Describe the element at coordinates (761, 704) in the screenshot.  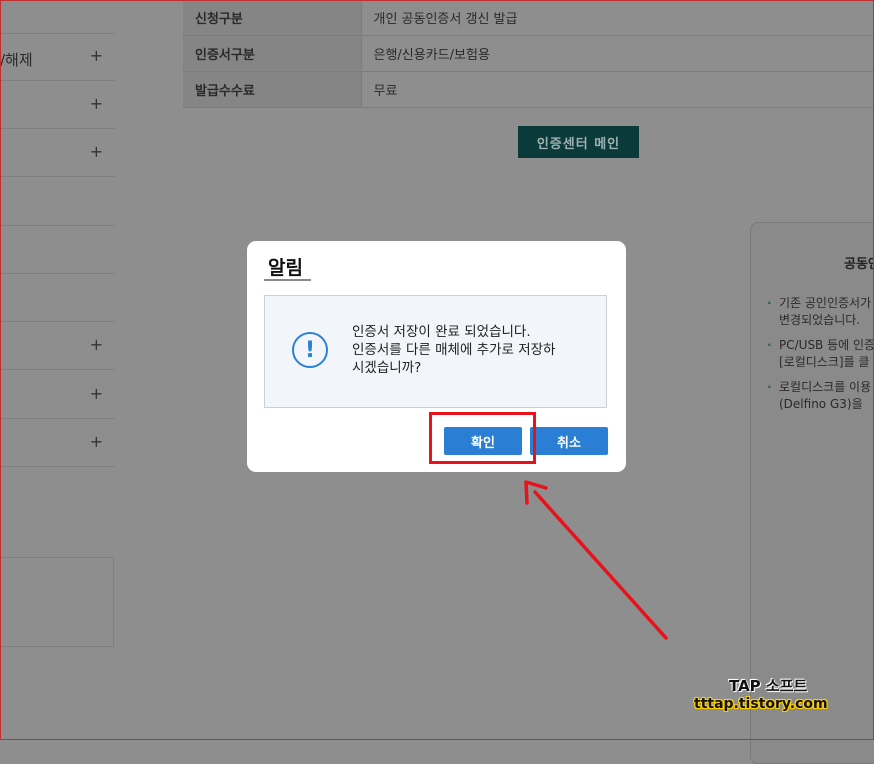
I see `watermark-url: tttap.tistory.com` at that location.